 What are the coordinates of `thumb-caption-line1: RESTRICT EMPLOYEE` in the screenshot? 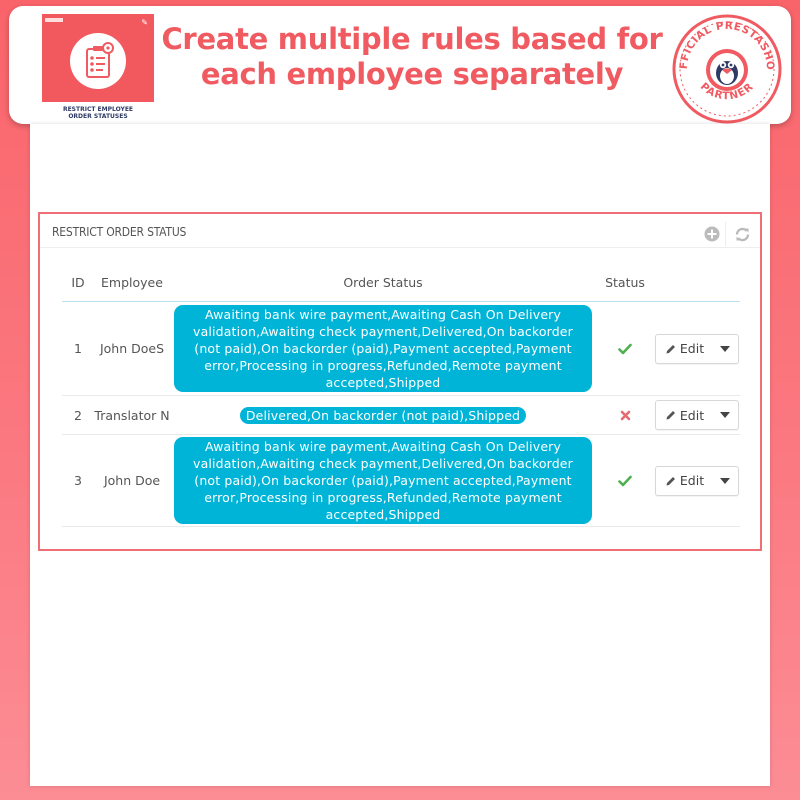 It's located at (98, 109).